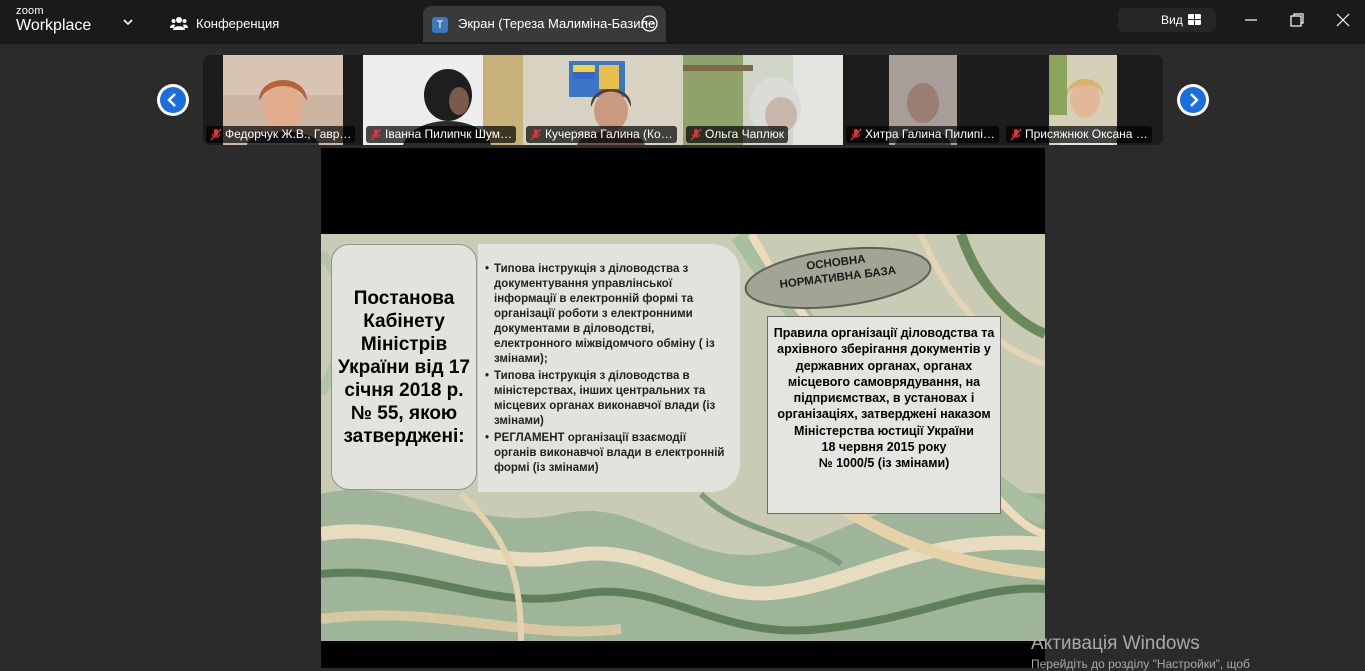 The height and width of the screenshot is (671, 1365). I want to click on brand-top: zoom, so click(30, 11).